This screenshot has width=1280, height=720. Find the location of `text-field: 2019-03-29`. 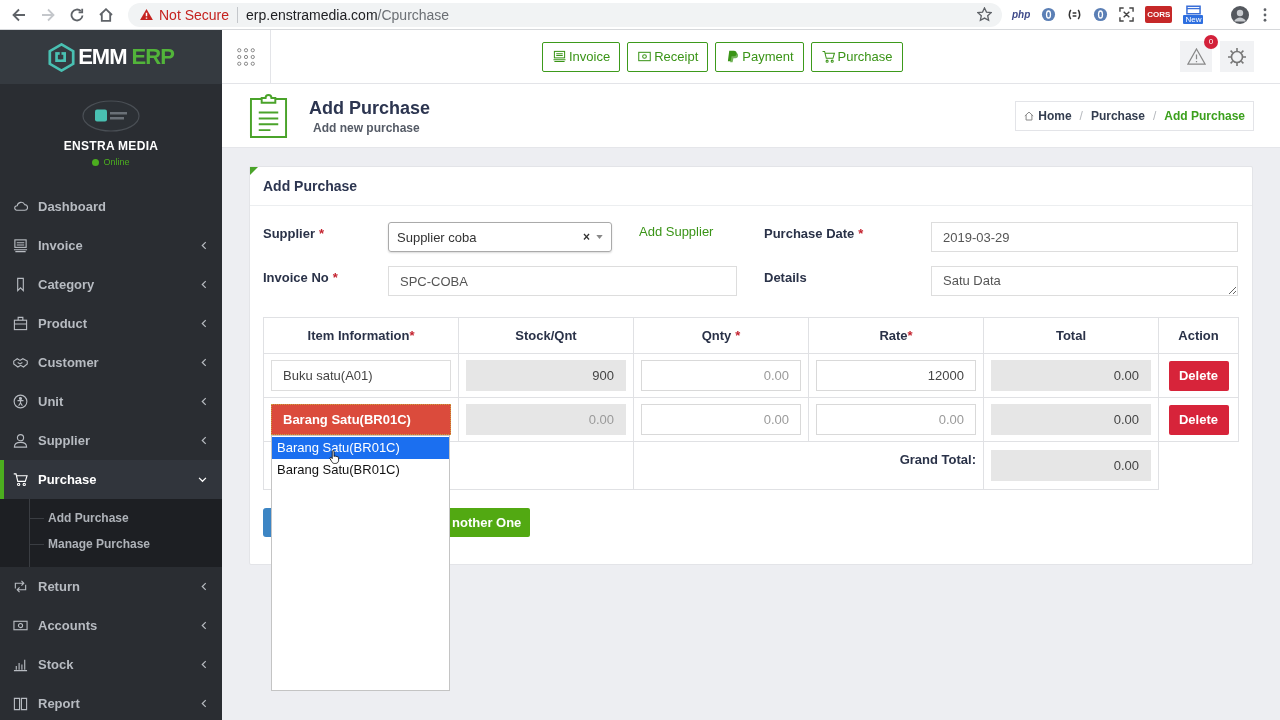

text-field: 2019-03-29 is located at coordinates (1084, 237).